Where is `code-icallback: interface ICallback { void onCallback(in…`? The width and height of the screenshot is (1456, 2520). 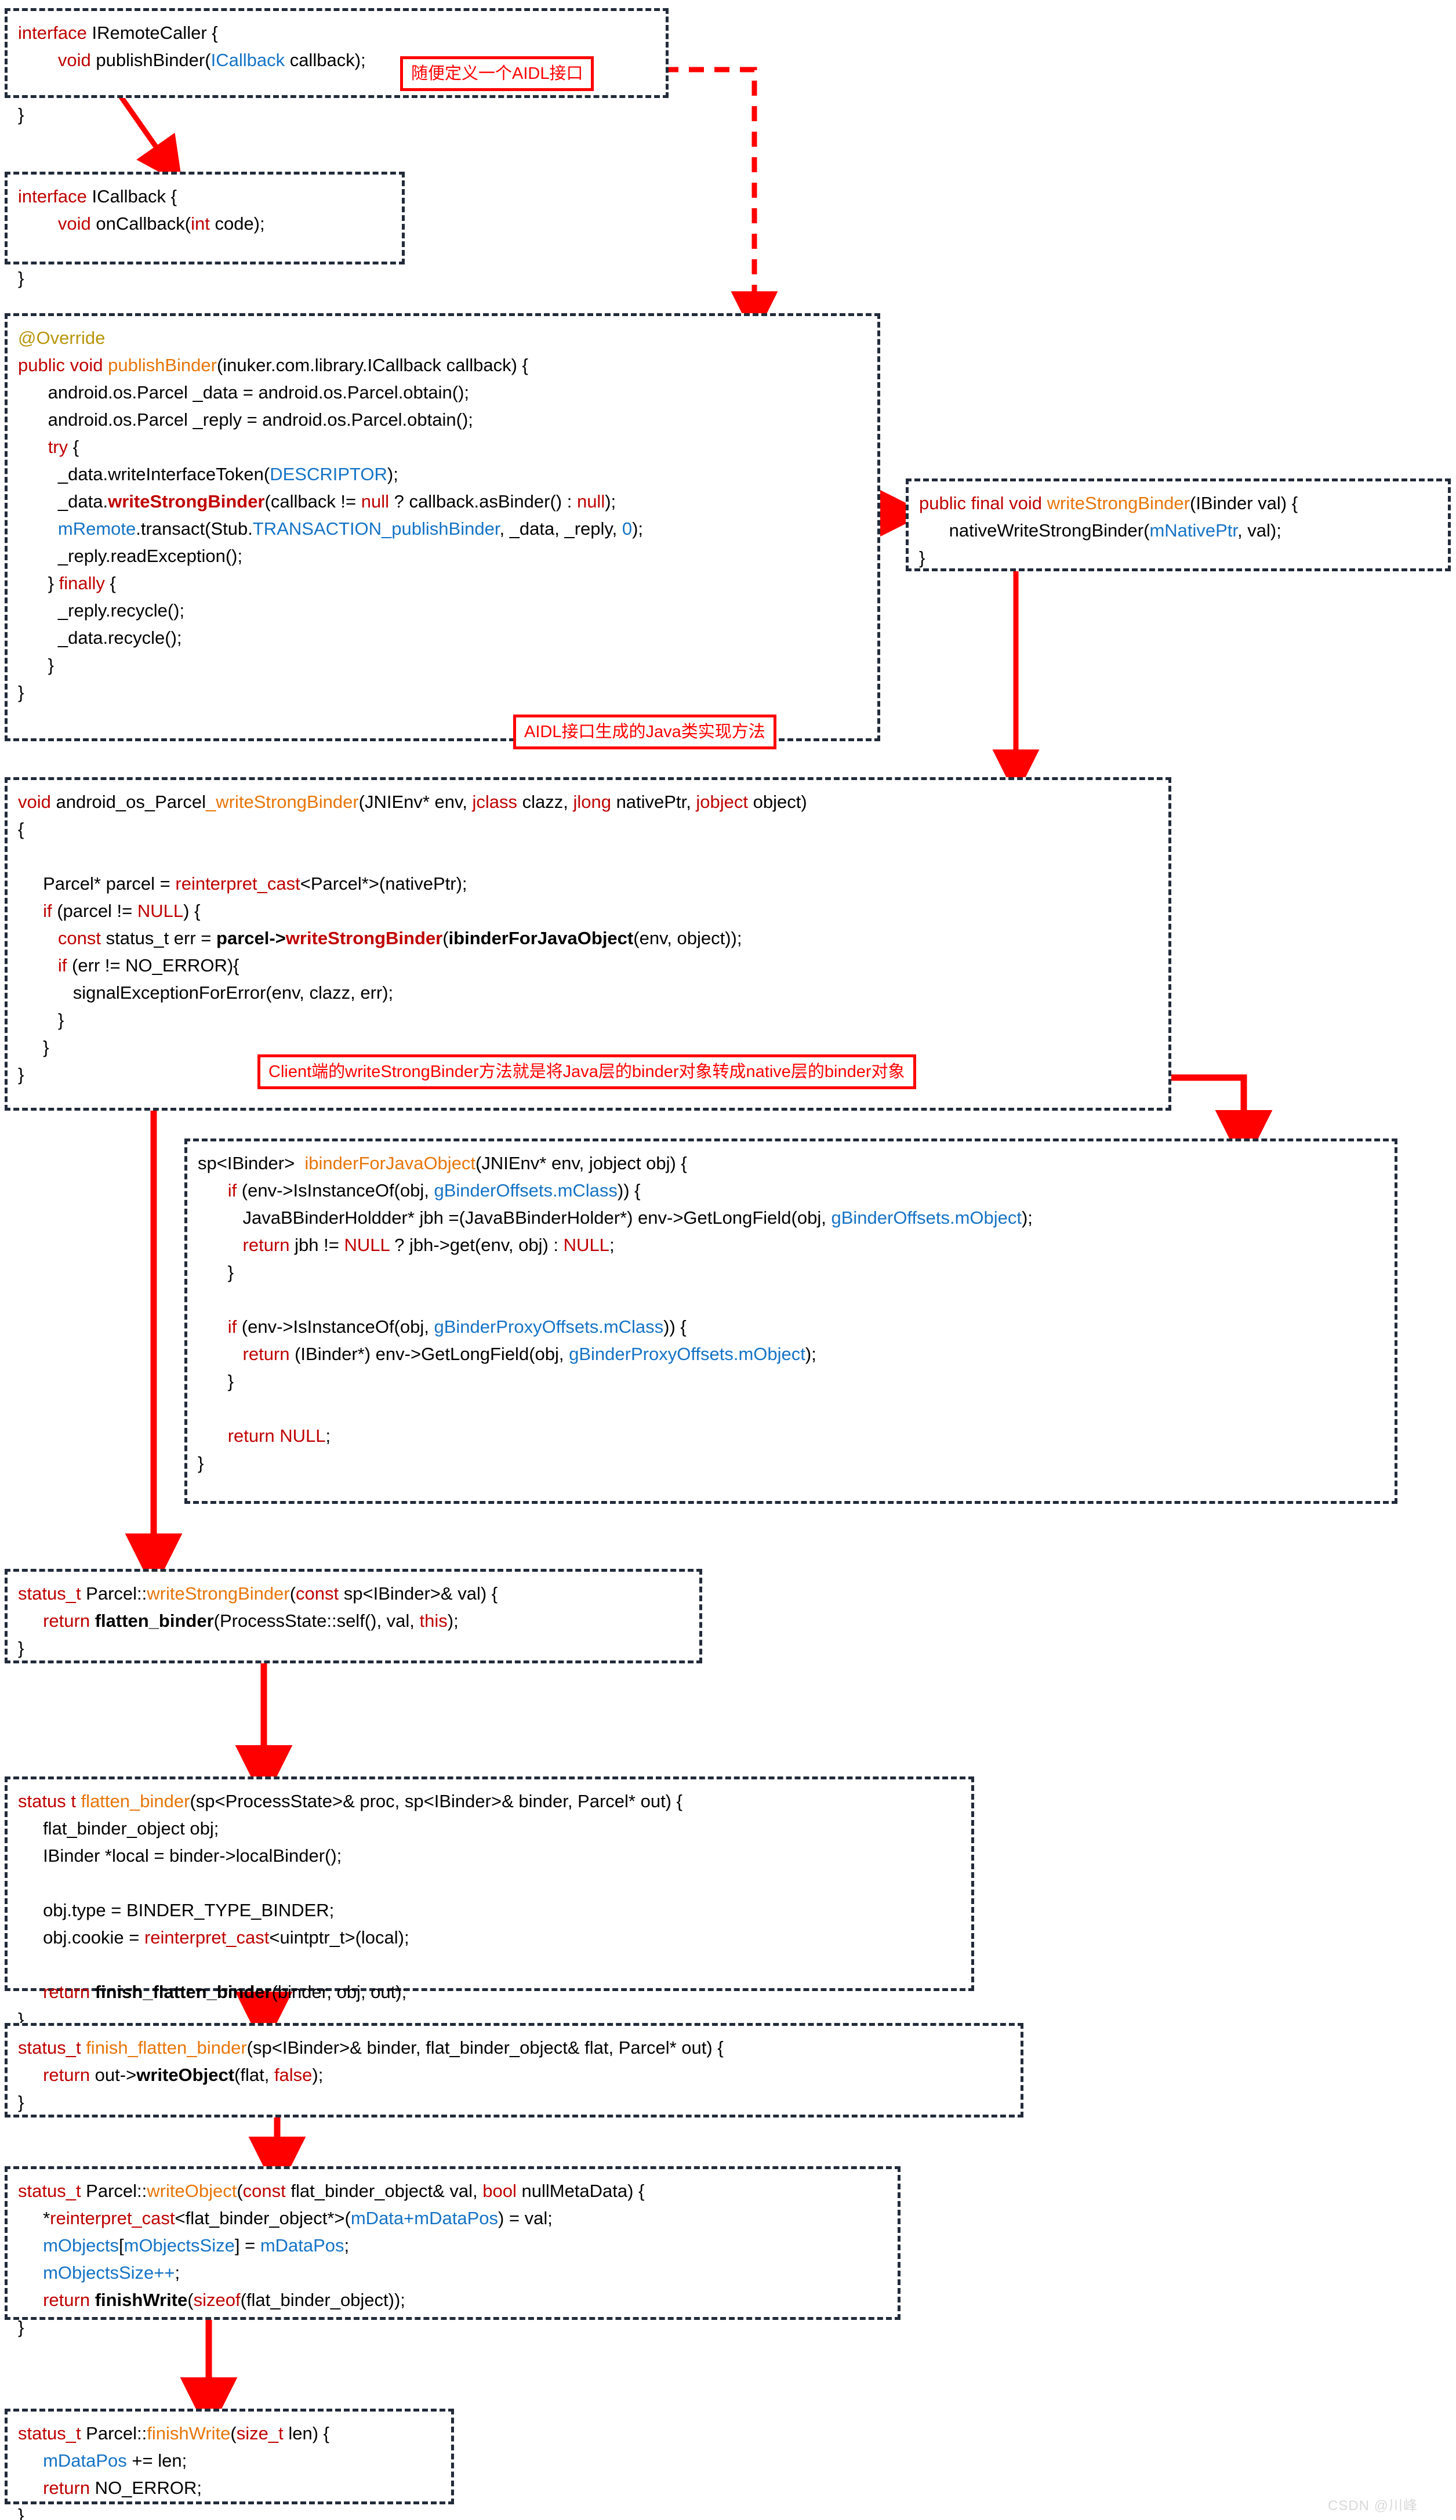
code-icallback: interface ICallback { void onCallback(in… is located at coordinates (141, 237).